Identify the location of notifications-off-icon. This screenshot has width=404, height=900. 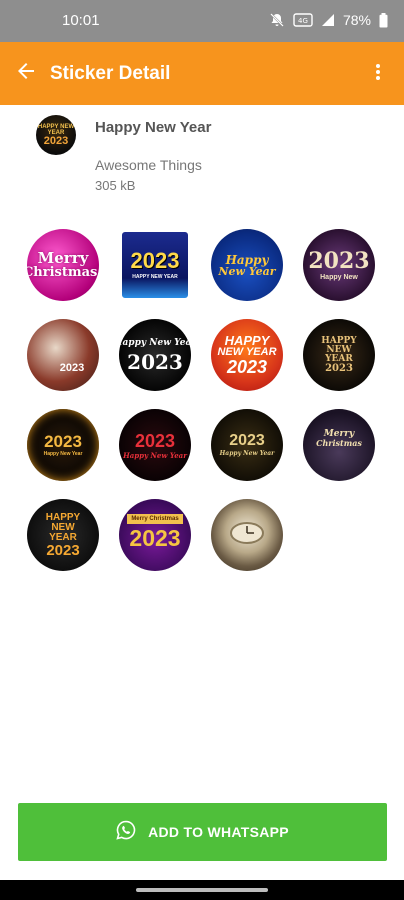
(277, 20).